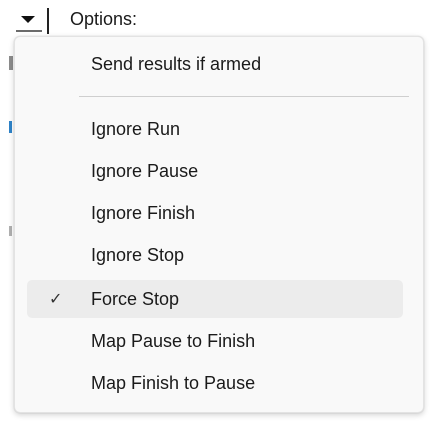  I want to click on chevron-down-icon, so click(28, 19).